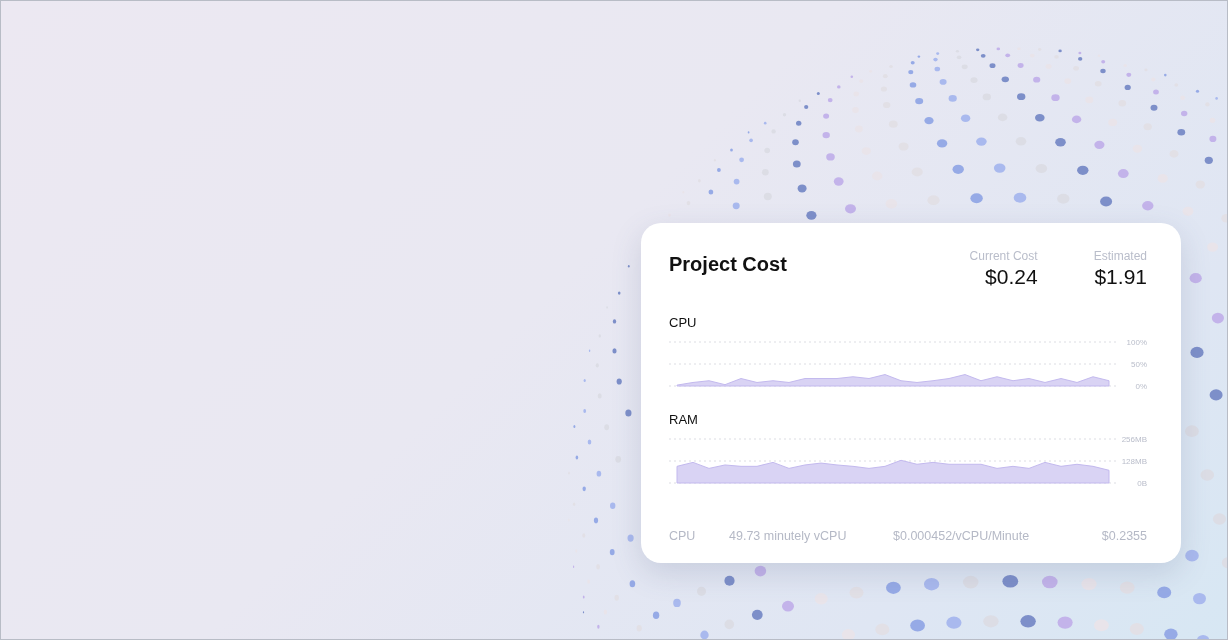  I want to click on unit-rate: $0.000452/vCPU/Minute, so click(962, 536).